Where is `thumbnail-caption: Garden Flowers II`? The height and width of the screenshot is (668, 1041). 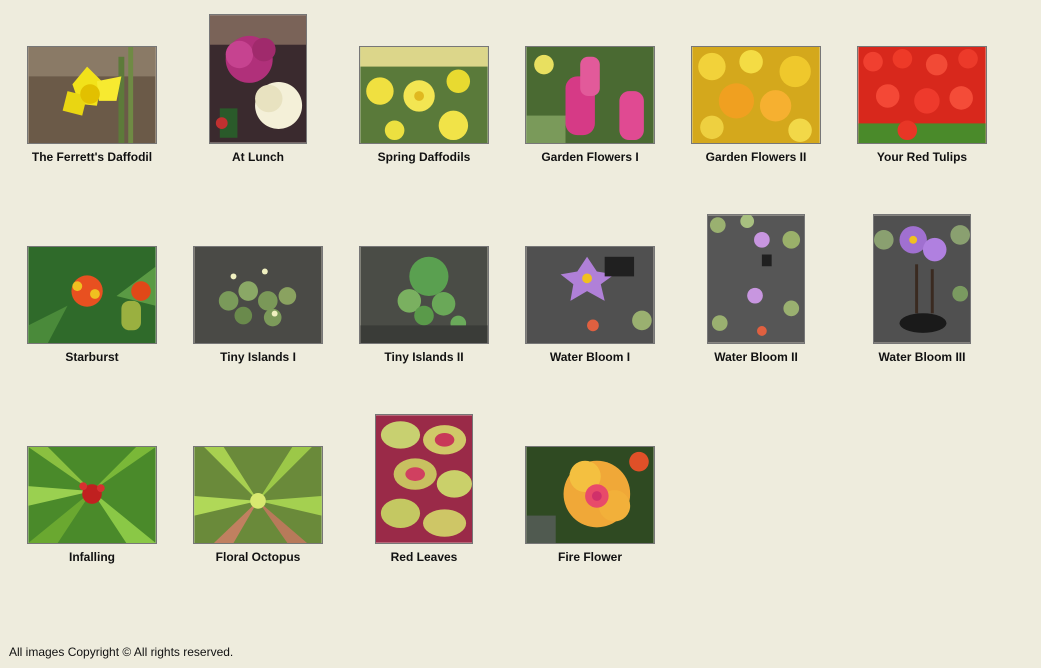
thumbnail-caption: Garden Flowers II is located at coordinates (756, 157).